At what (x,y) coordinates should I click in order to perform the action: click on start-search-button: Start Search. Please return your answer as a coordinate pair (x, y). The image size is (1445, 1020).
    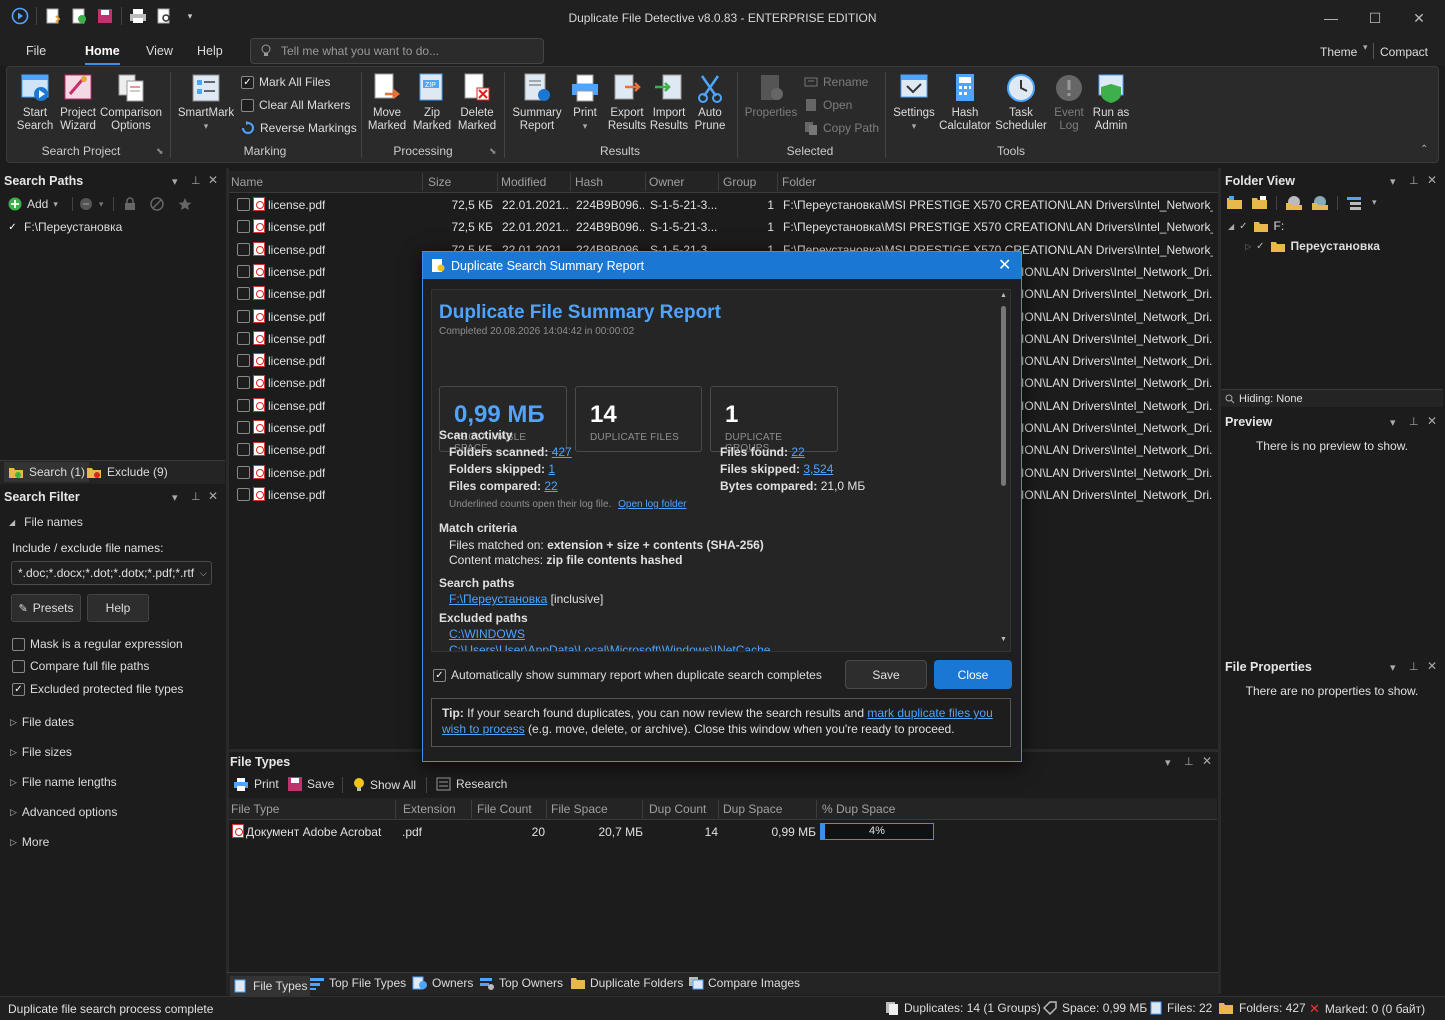
    Looking at the image, I should click on (35, 102).